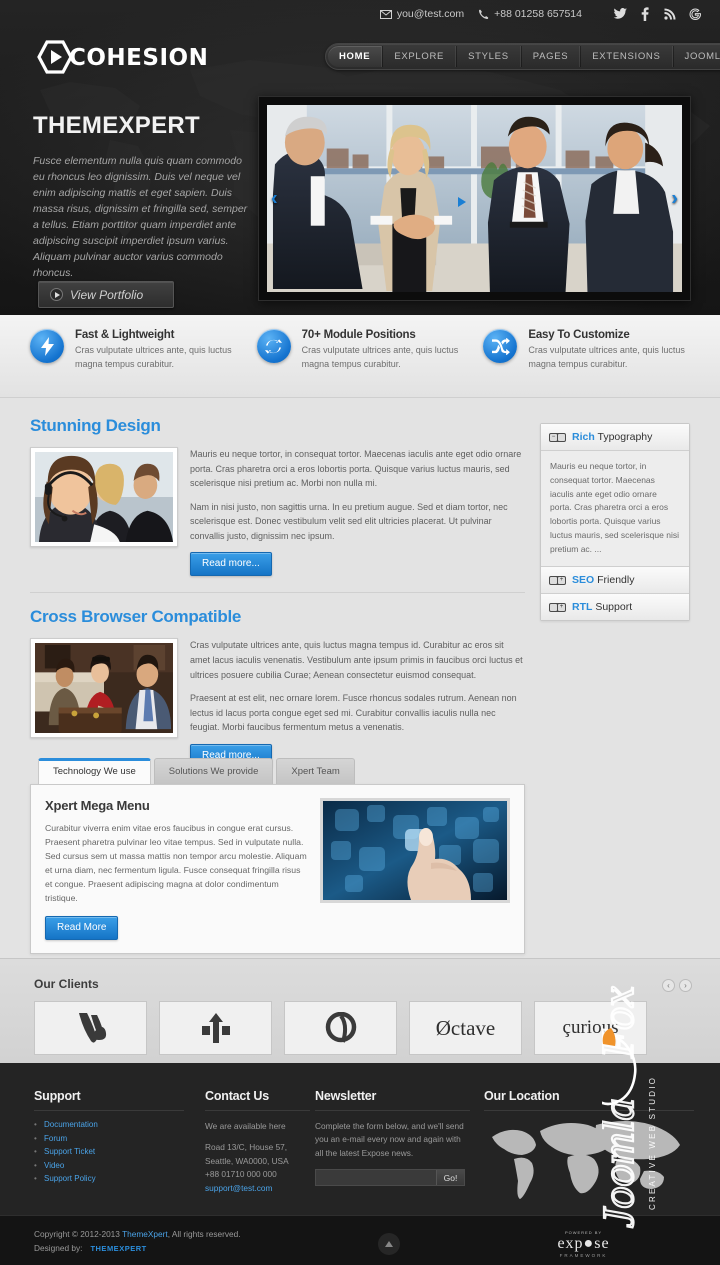 The width and height of the screenshot is (720, 1265). What do you see at coordinates (94, 771) in the screenshot?
I see `tab-technology-we-use: Technology We use` at bounding box center [94, 771].